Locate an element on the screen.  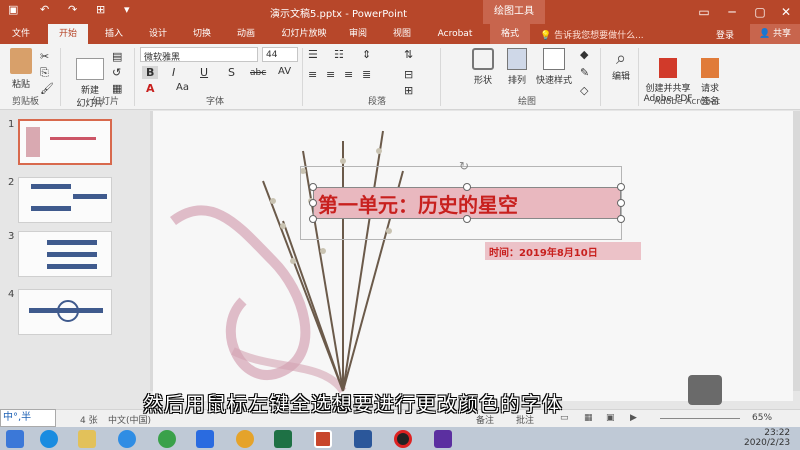
system-clock: 23:22 2020/2/23 is located at coordinates (767, 438).